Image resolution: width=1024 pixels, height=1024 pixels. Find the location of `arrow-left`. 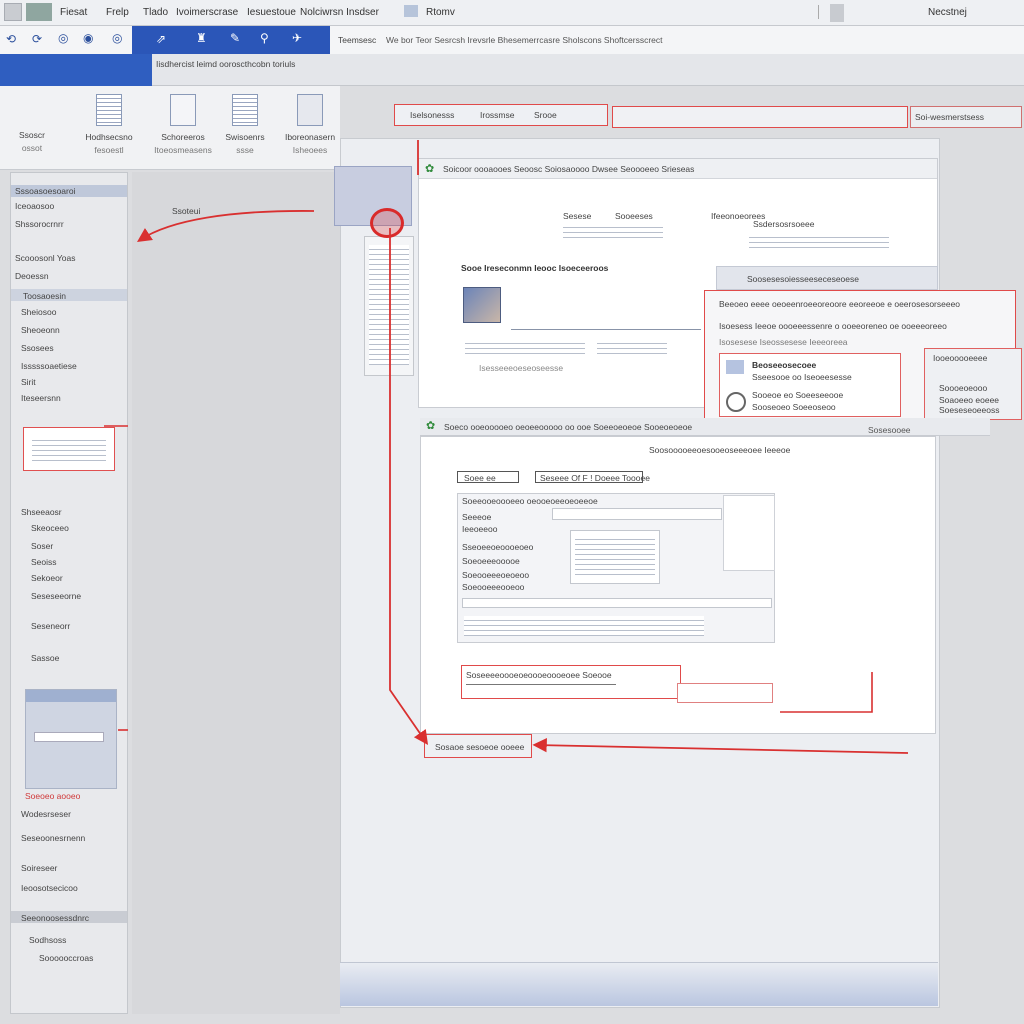

arrow-left is located at coordinates (226, 226).